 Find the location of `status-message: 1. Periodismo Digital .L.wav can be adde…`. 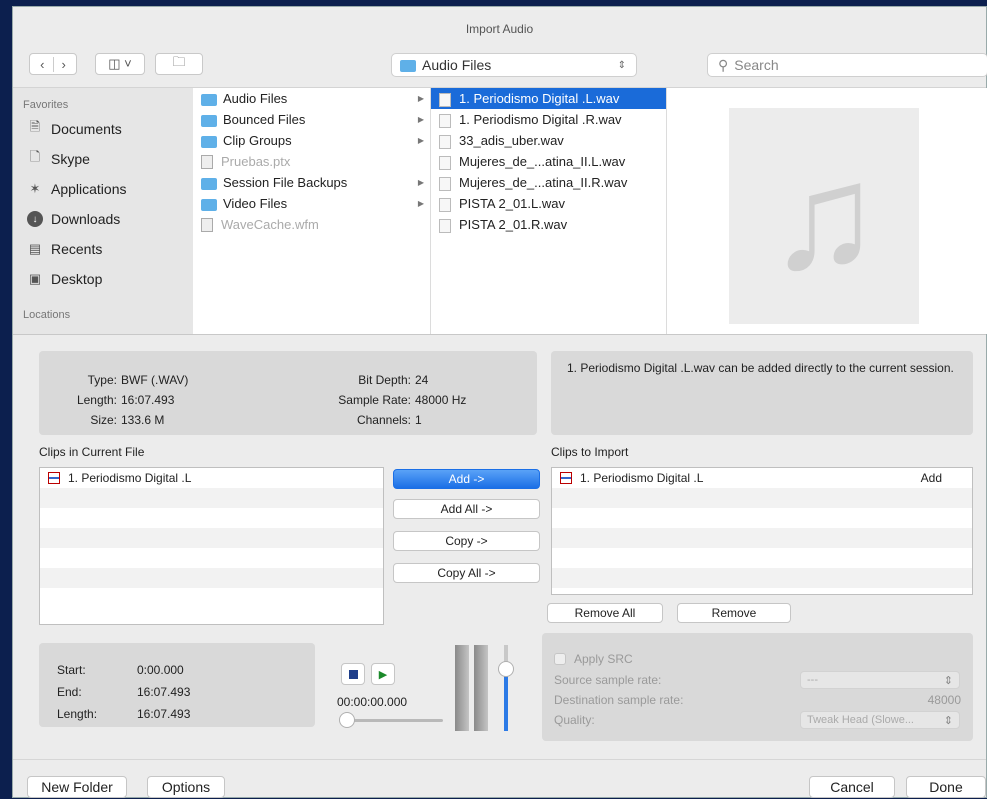

status-message: 1. Periodismo Digital .L.wav can be adde… is located at coordinates (762, 393).